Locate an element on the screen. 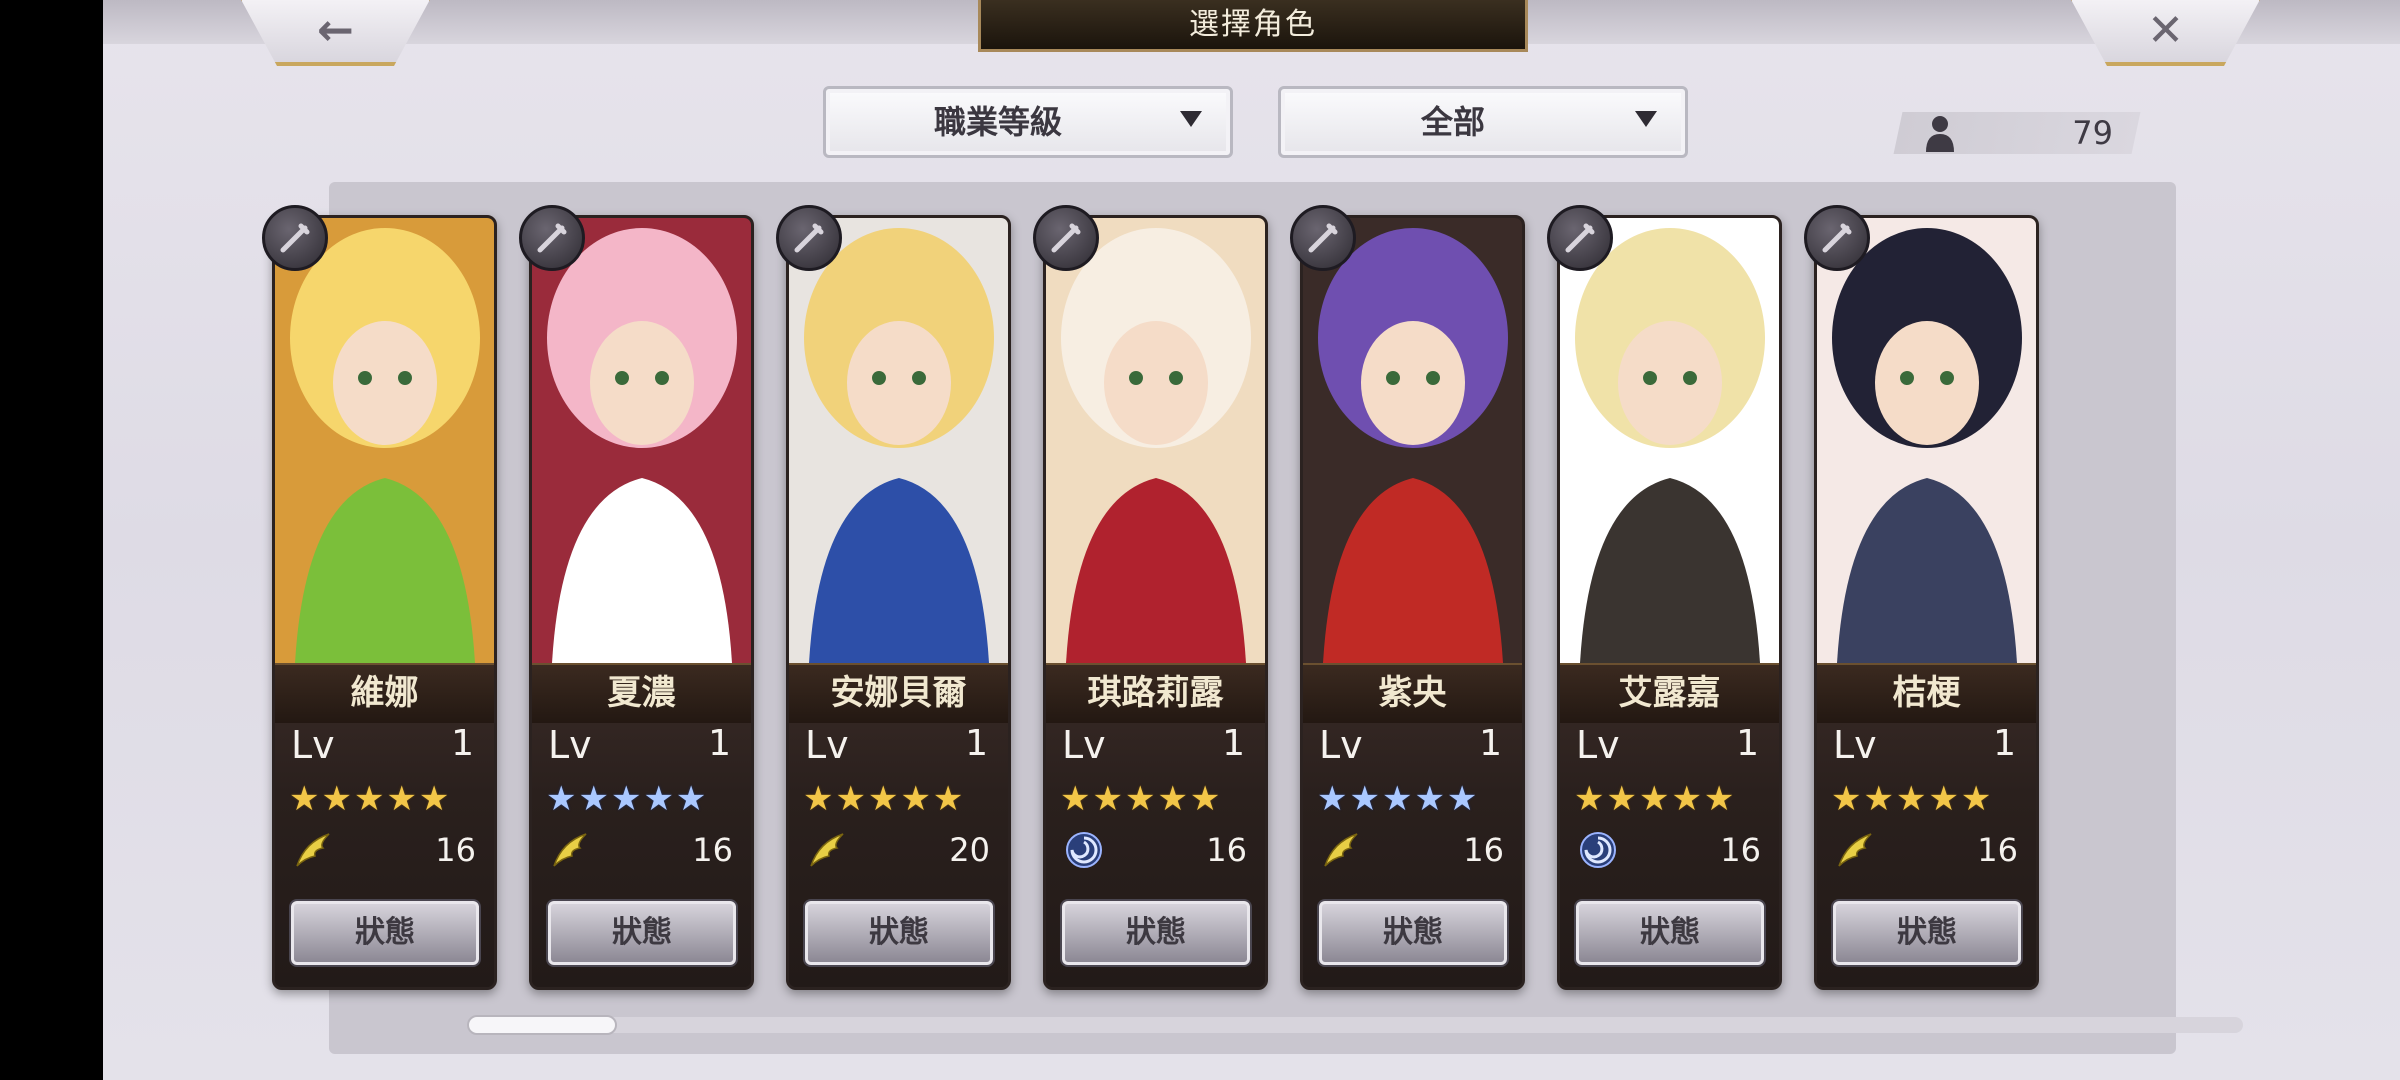  close-icon: ✕ is located at coordinates (2165, 30).